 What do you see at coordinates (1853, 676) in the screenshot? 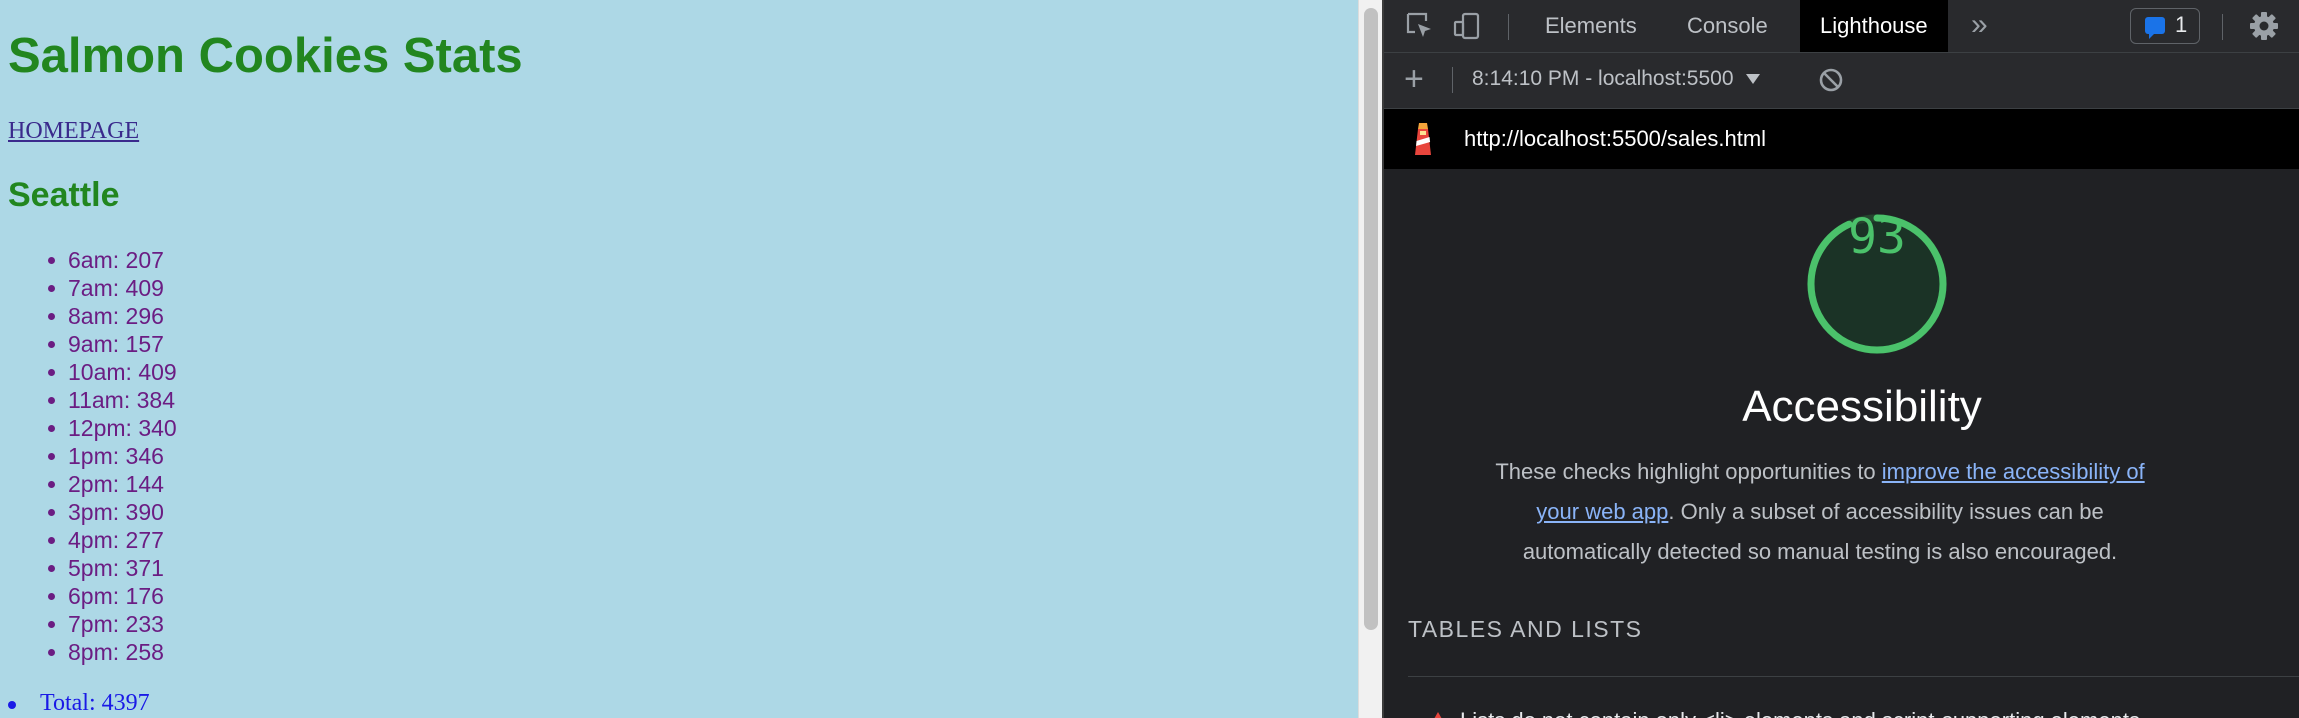
I see `section-divider` at bounding box center [1853, 676].